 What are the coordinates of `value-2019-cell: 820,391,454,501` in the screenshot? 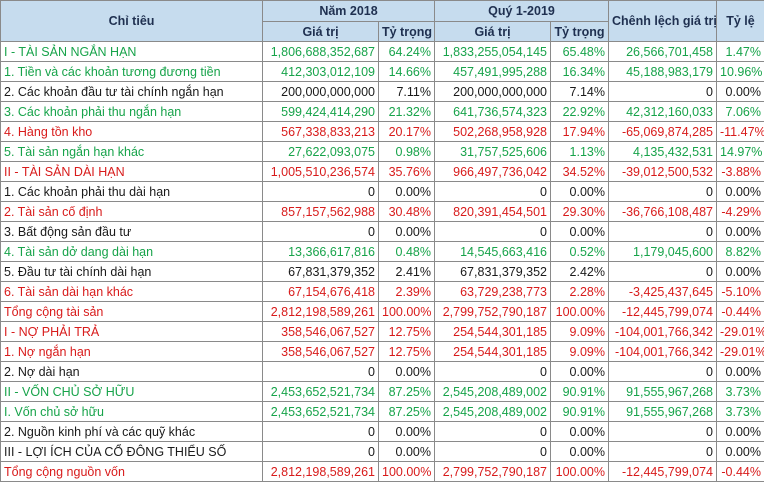 It's located at (493, 212).